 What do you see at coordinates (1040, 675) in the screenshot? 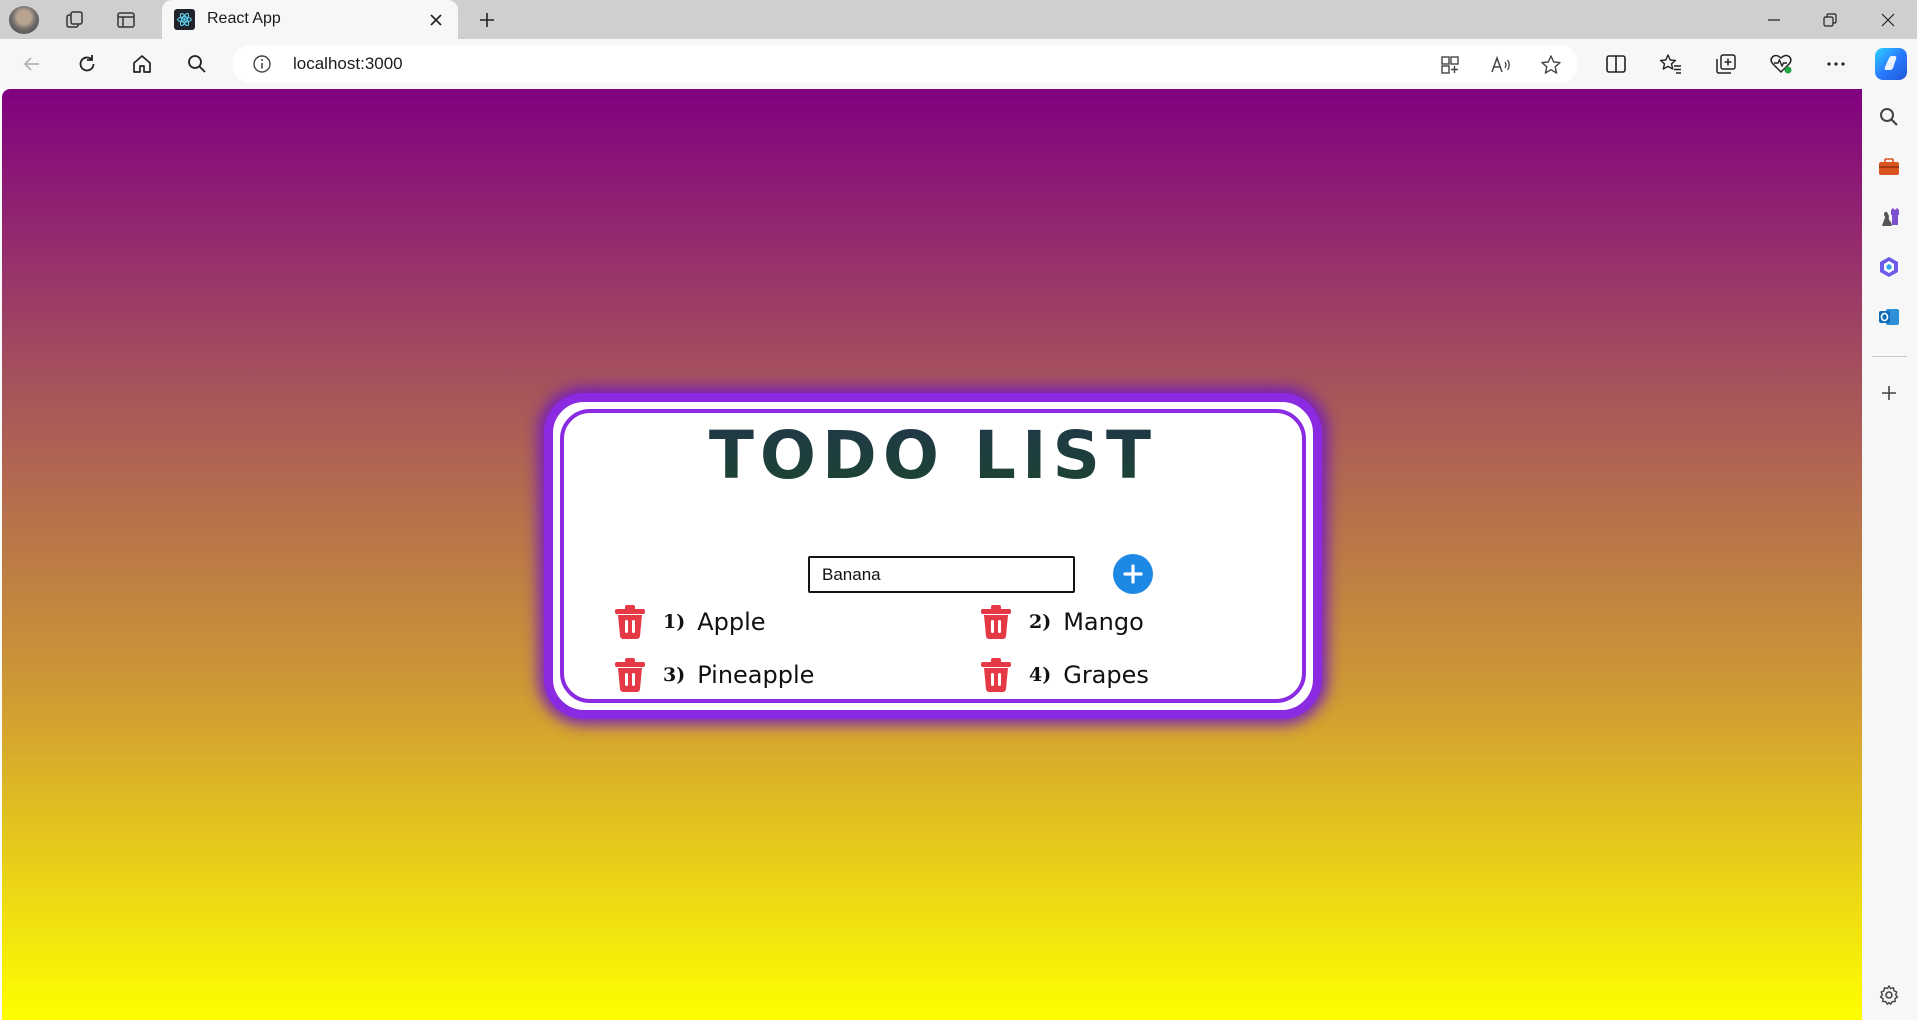
I see `item-number: 4)` at bounding box center [1040, 675].